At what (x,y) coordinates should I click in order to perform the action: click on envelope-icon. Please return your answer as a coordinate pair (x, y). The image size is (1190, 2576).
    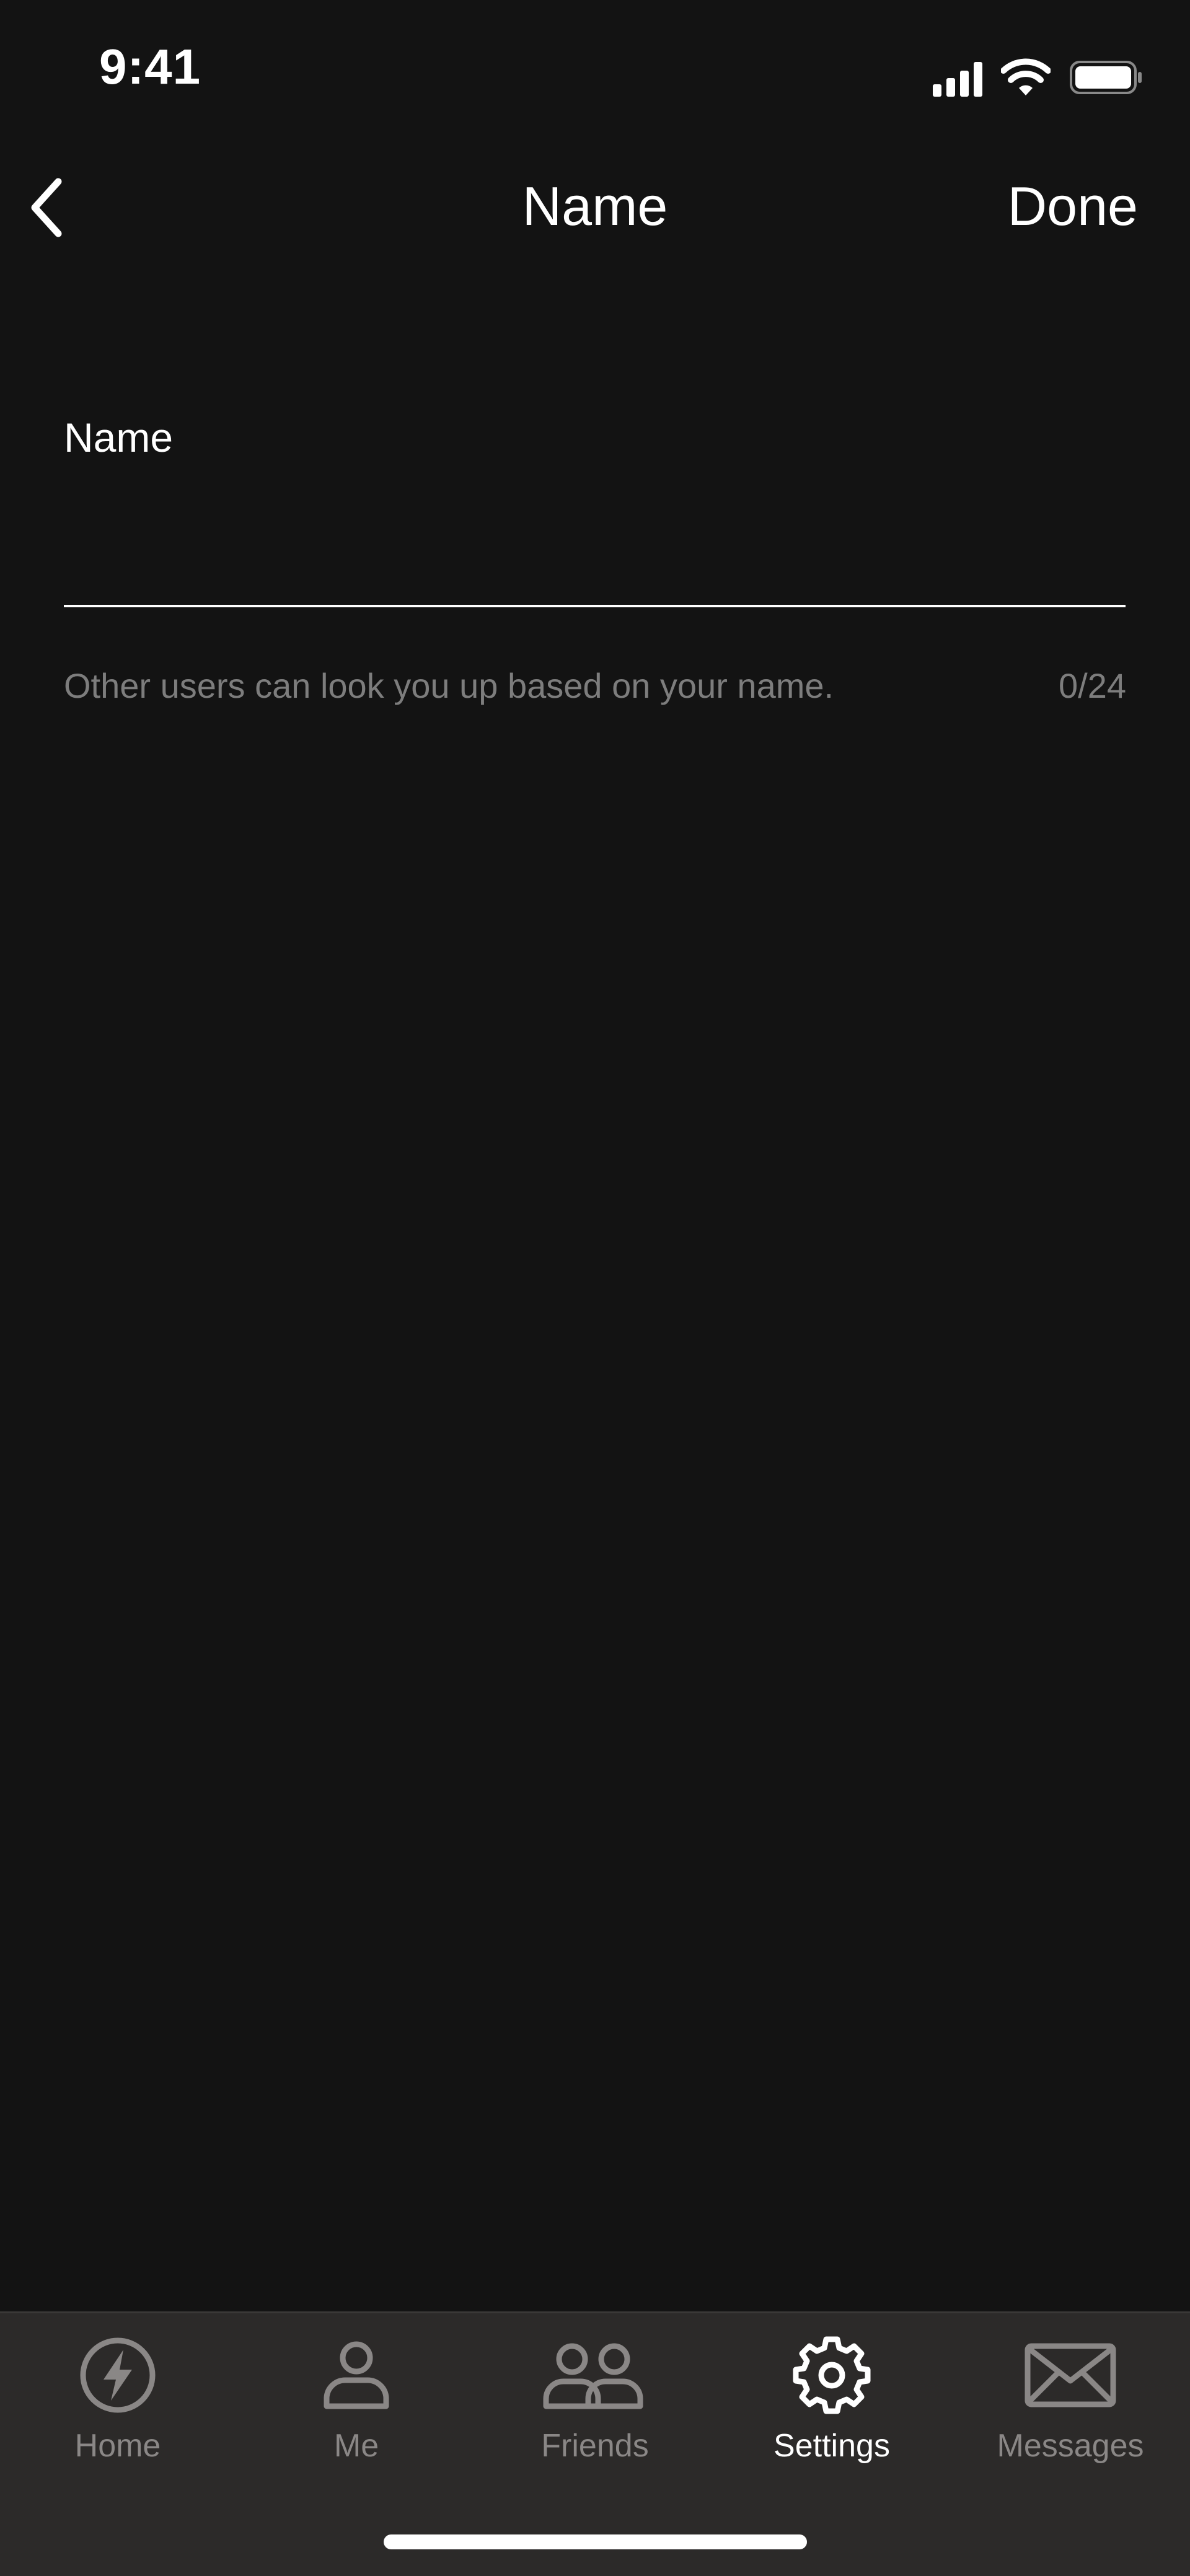
    Looking at the image, I should click on (1070, 2375).